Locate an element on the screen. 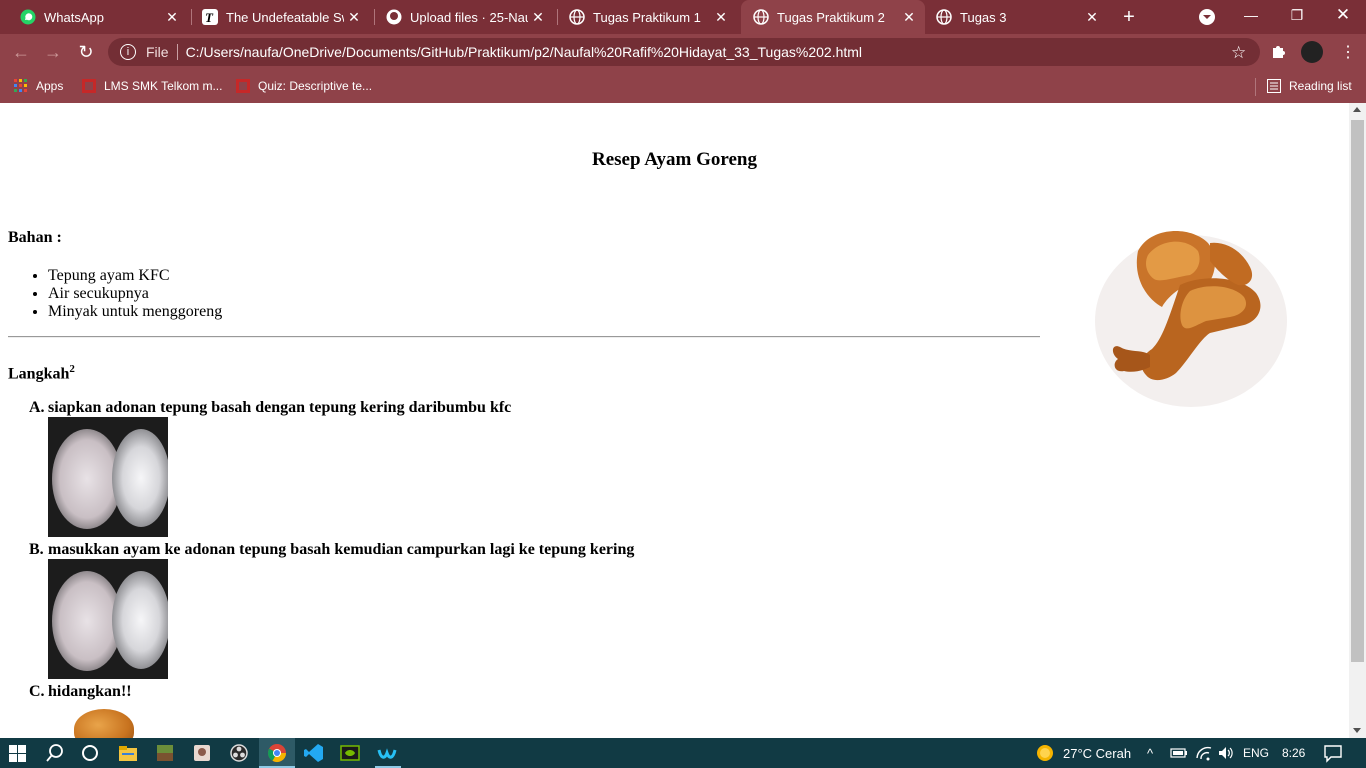  tab-title: WhatsApp is located at coordinates (74, 17).